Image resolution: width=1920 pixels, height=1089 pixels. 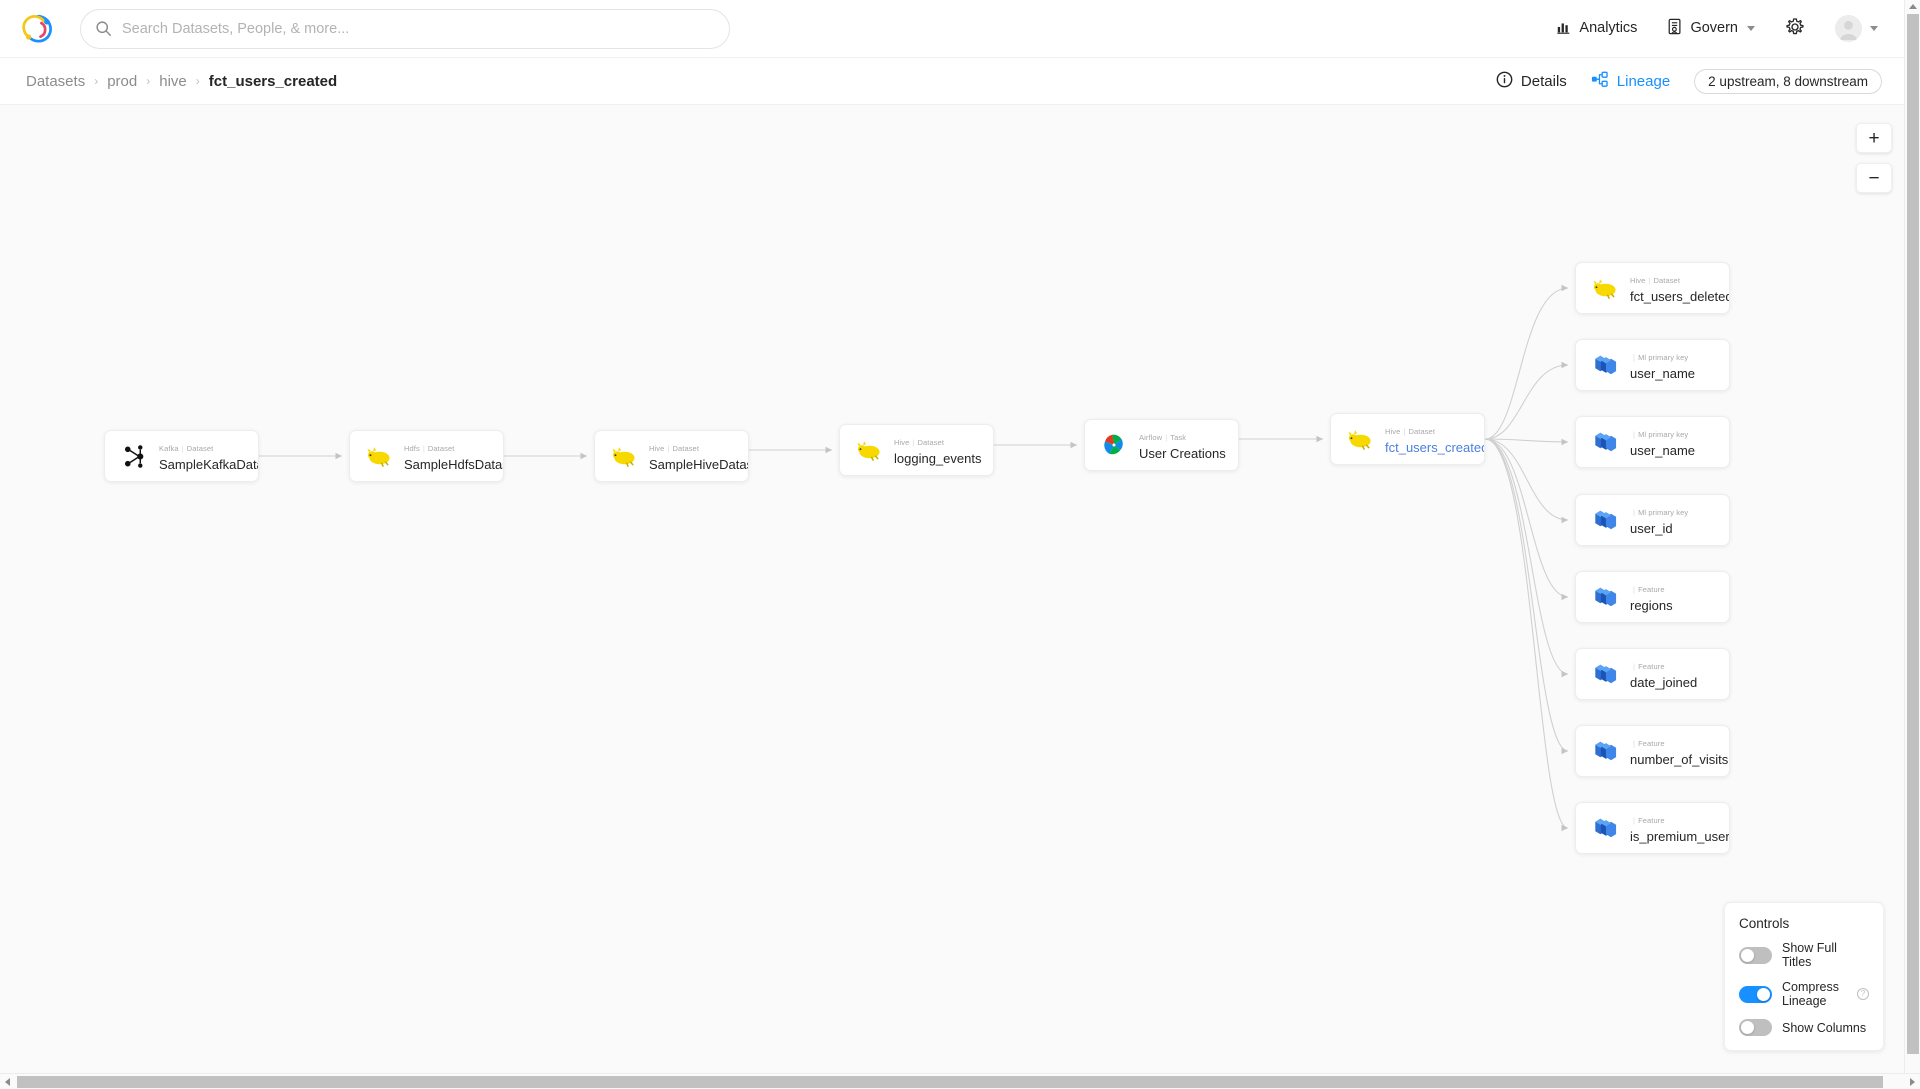 I want to click on nav-govern-label: Govern, so click(x=1714, y=28).